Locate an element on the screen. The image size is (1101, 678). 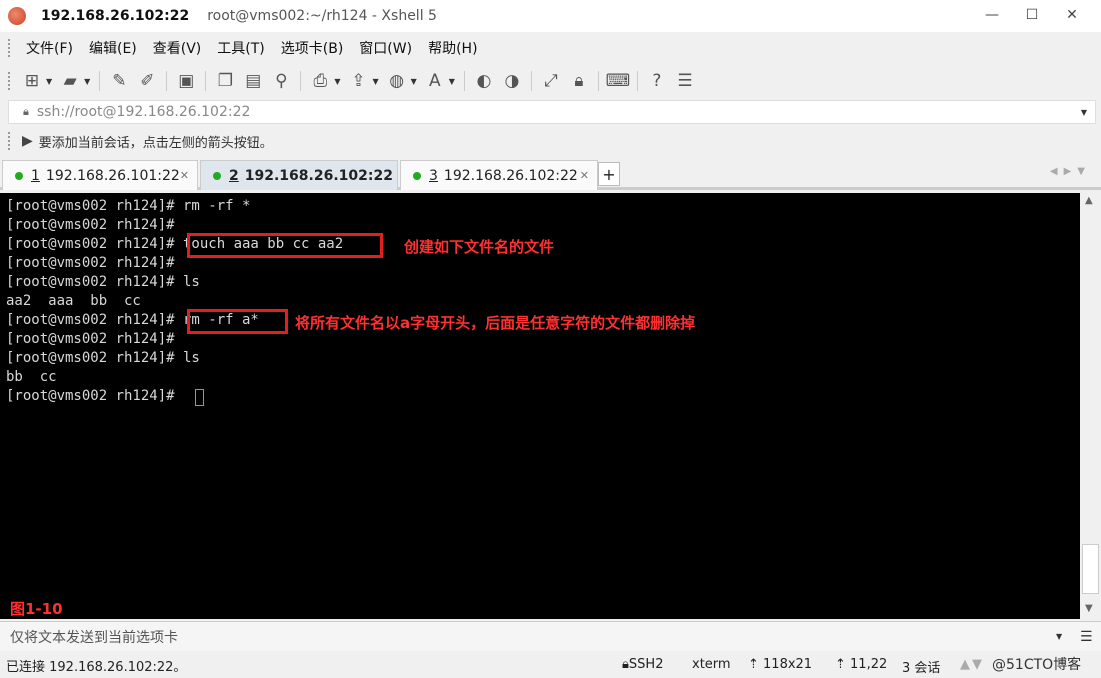
toolbar-grip is located at coordinates (10, 81).